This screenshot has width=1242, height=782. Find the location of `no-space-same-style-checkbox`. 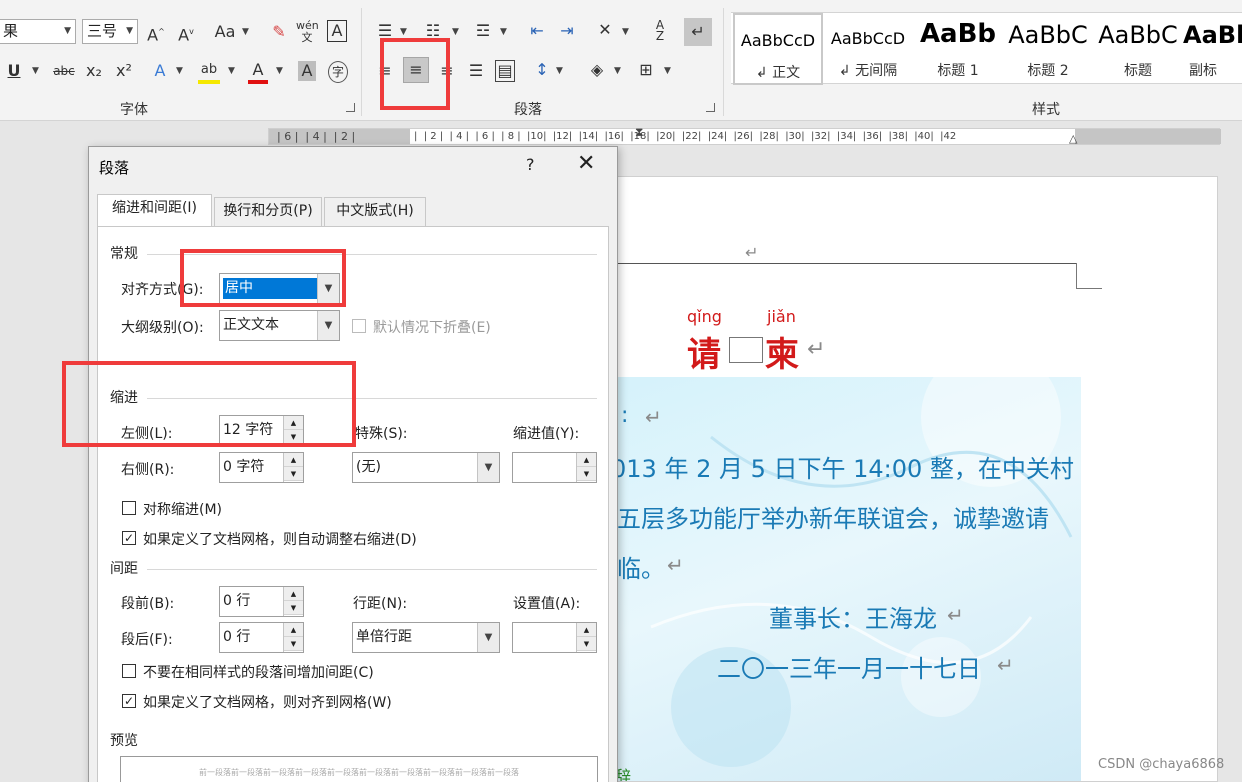

no-space-same-style-checkbox is located at coordinates (129, 671).